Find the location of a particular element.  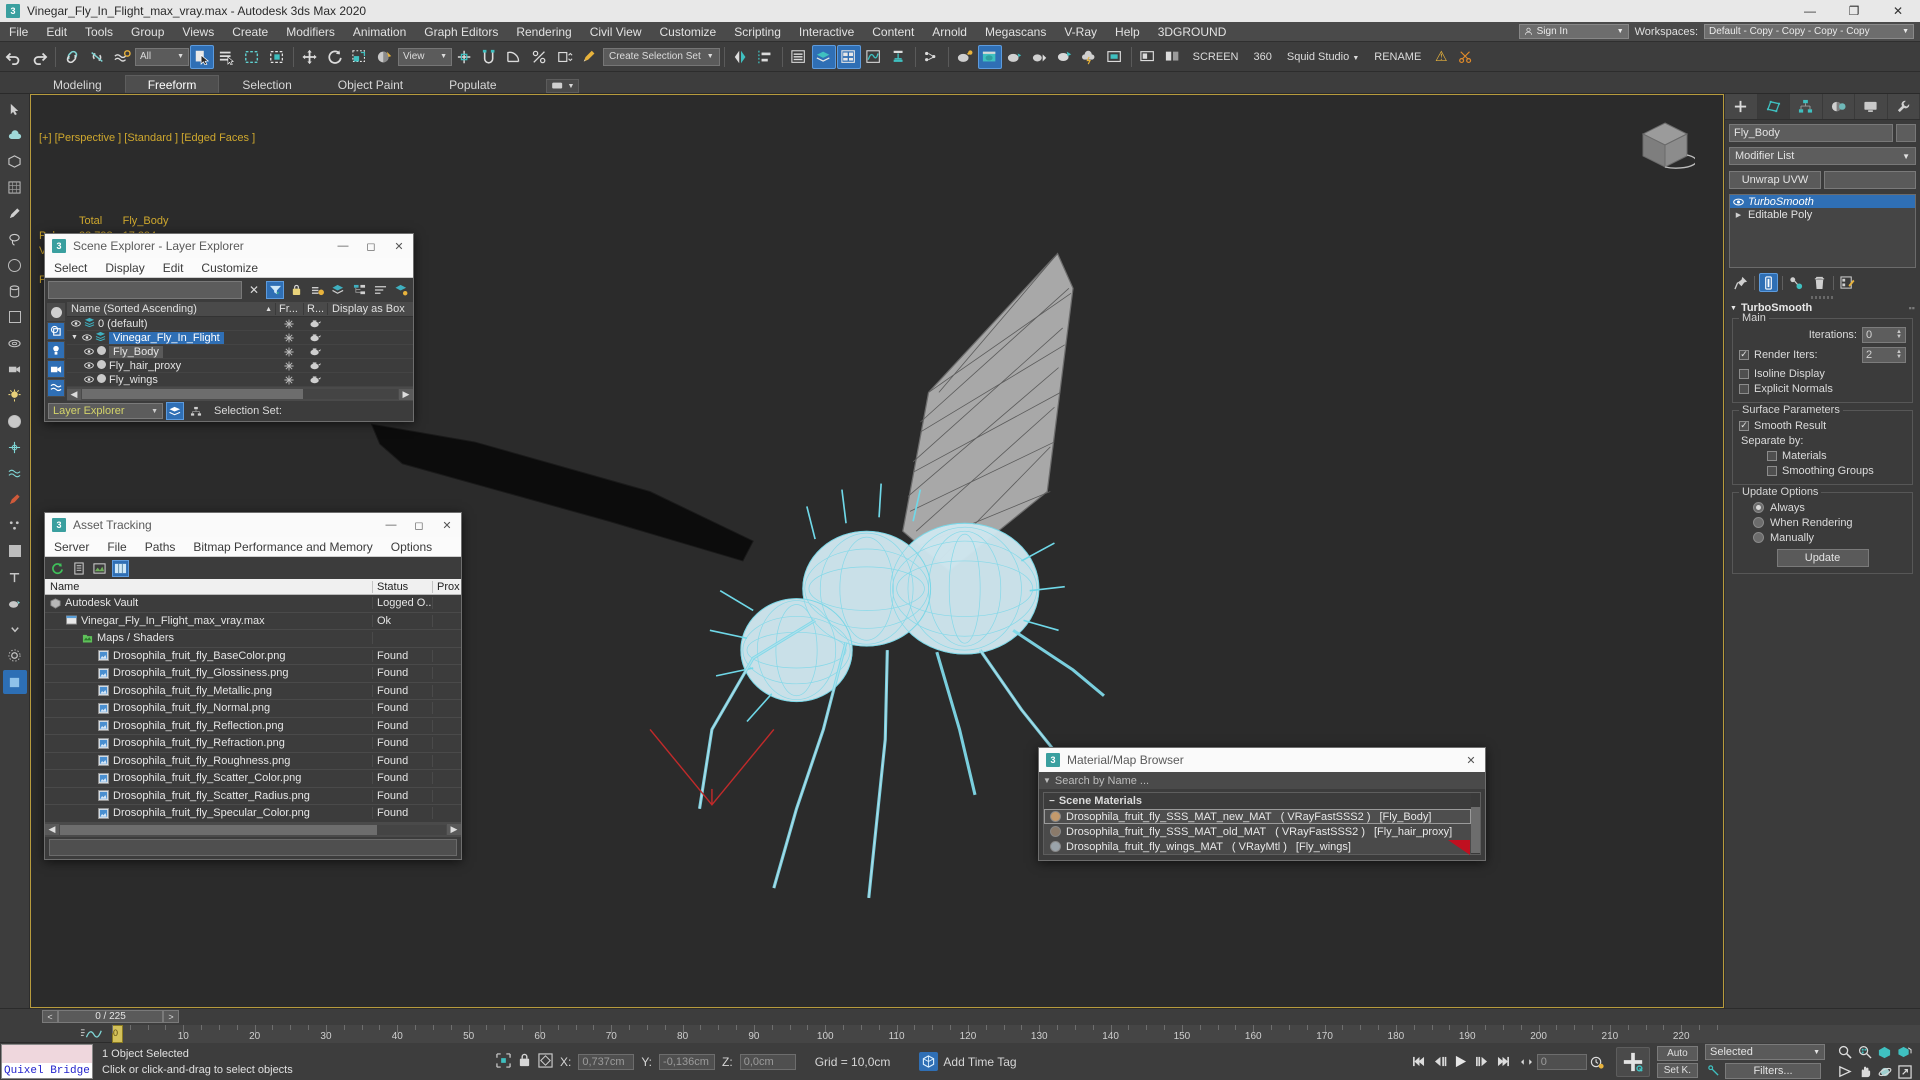

scene-explorer-hscrollbar: ◀ ▶ is located at coordinates (240, 394).